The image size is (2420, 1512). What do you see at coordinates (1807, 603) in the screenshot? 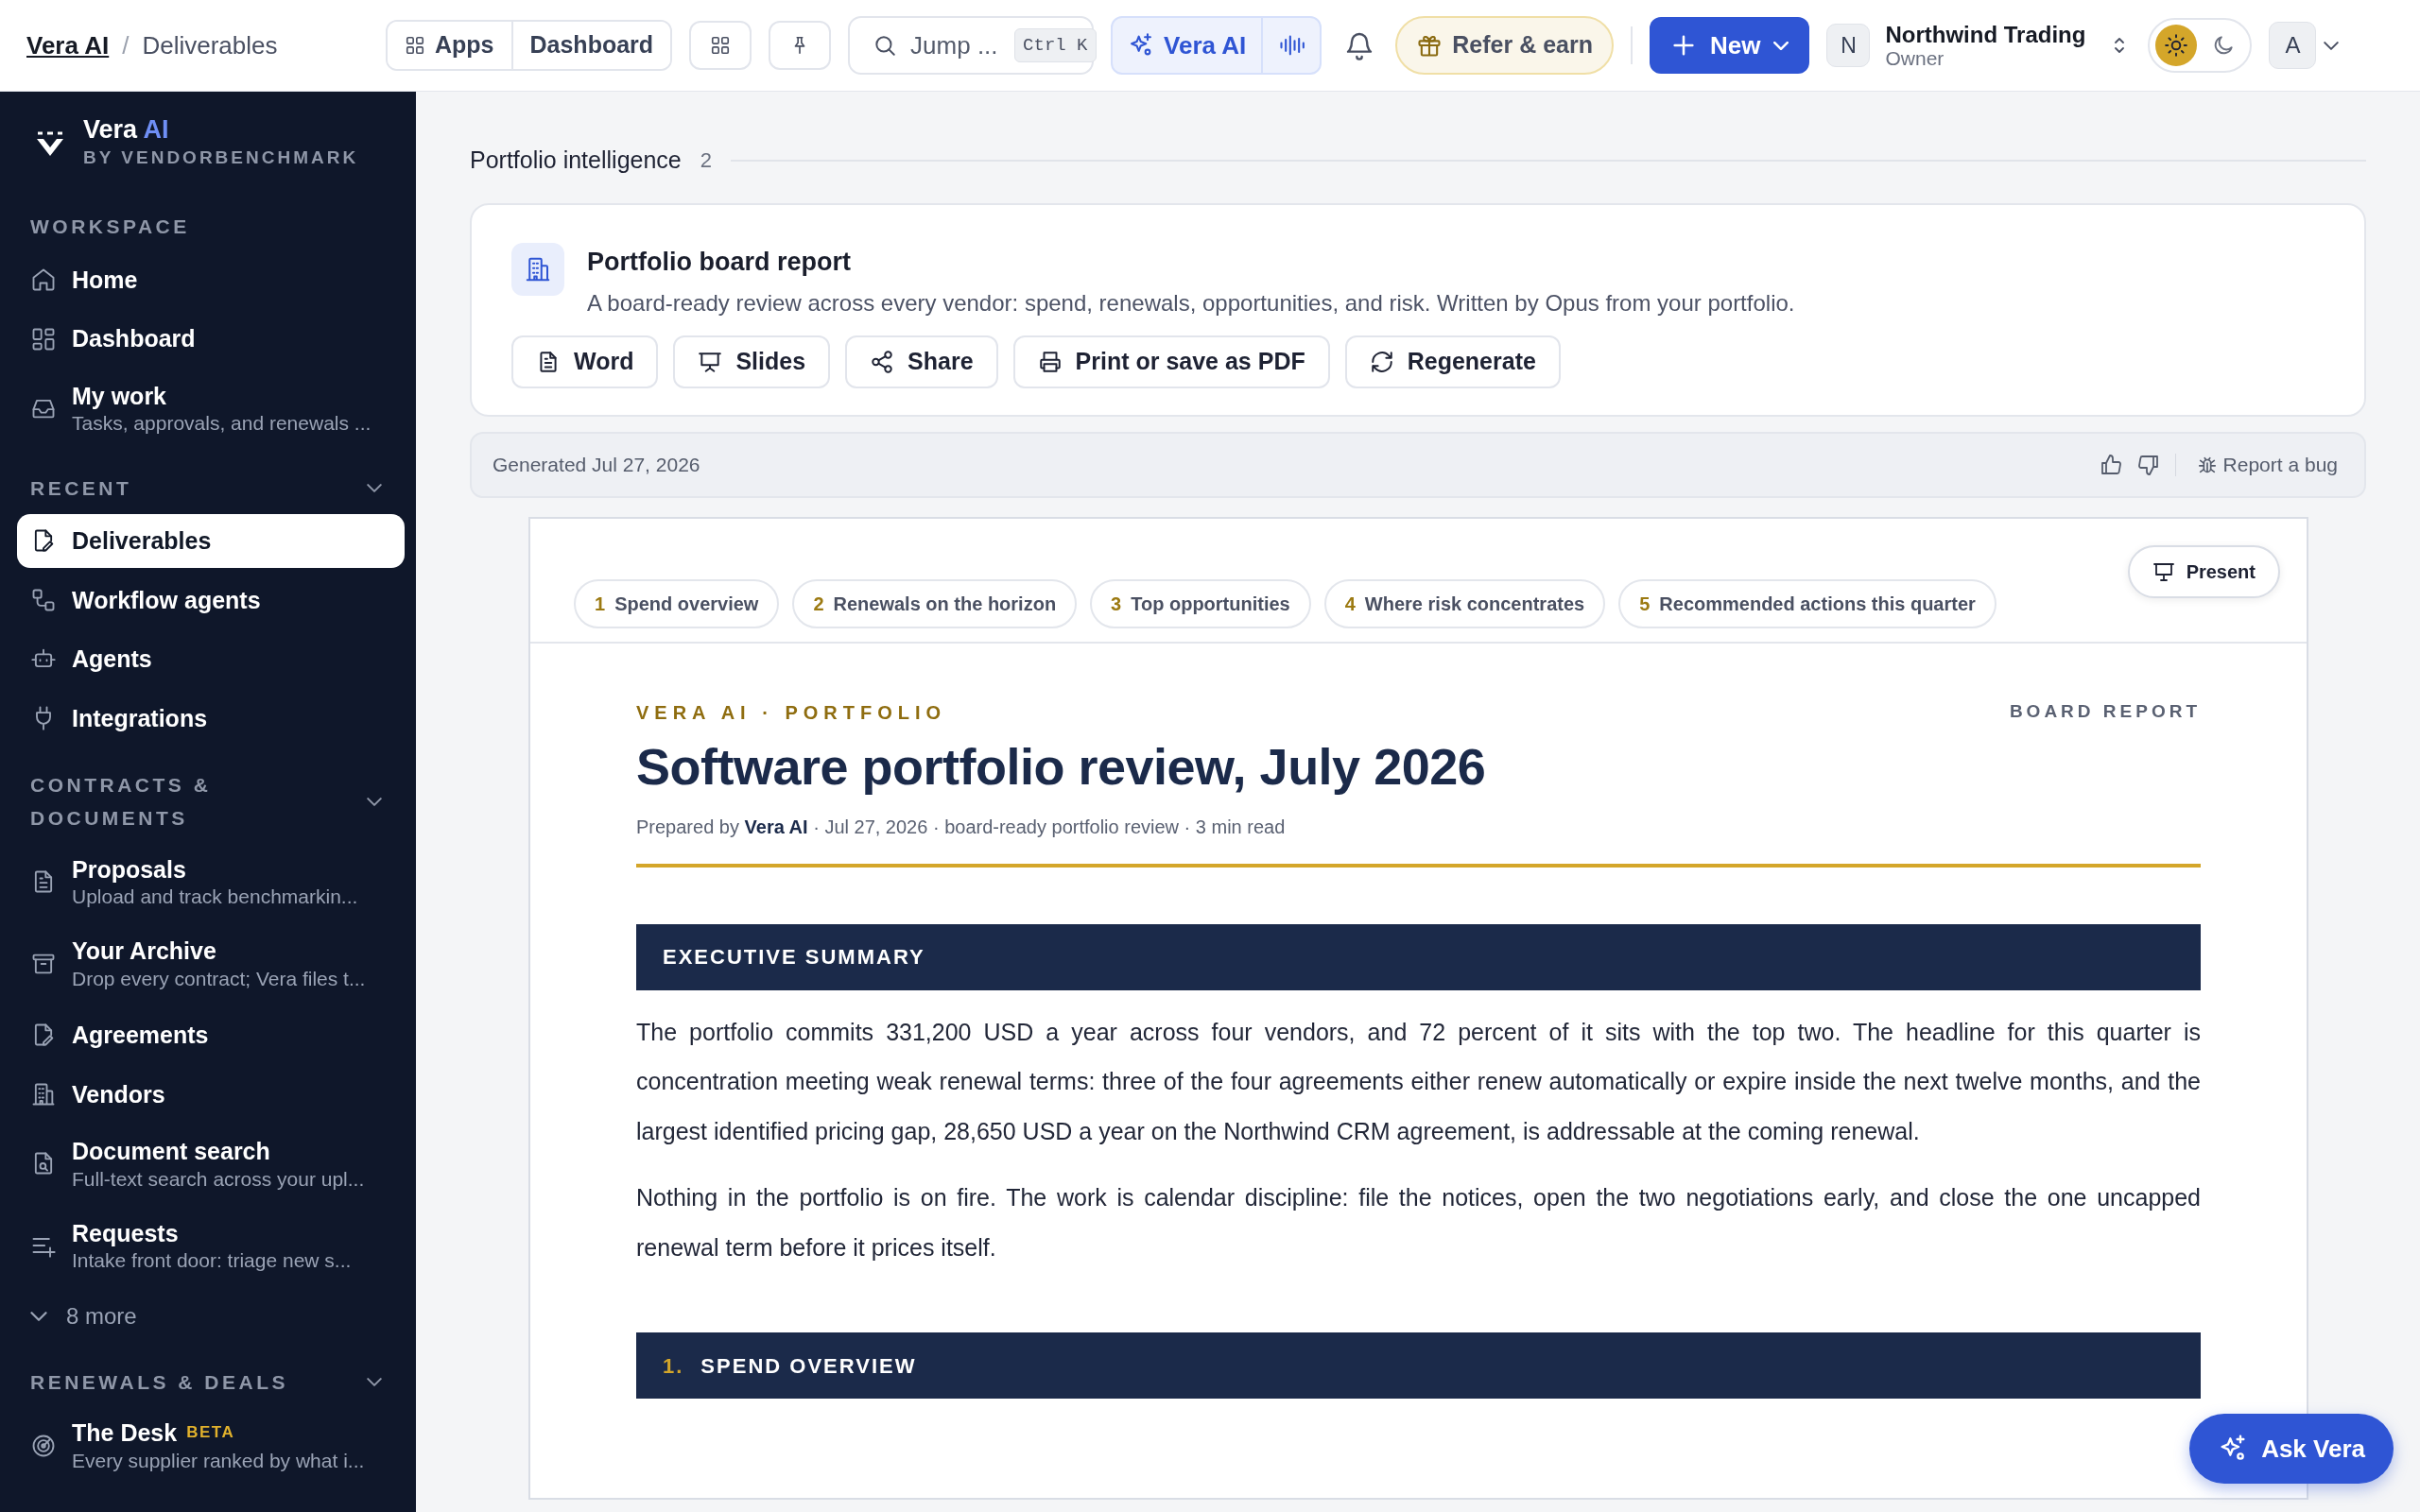
I see `section-link: 5 Recommended actions this quarter` at bounding box center [1807, 603].